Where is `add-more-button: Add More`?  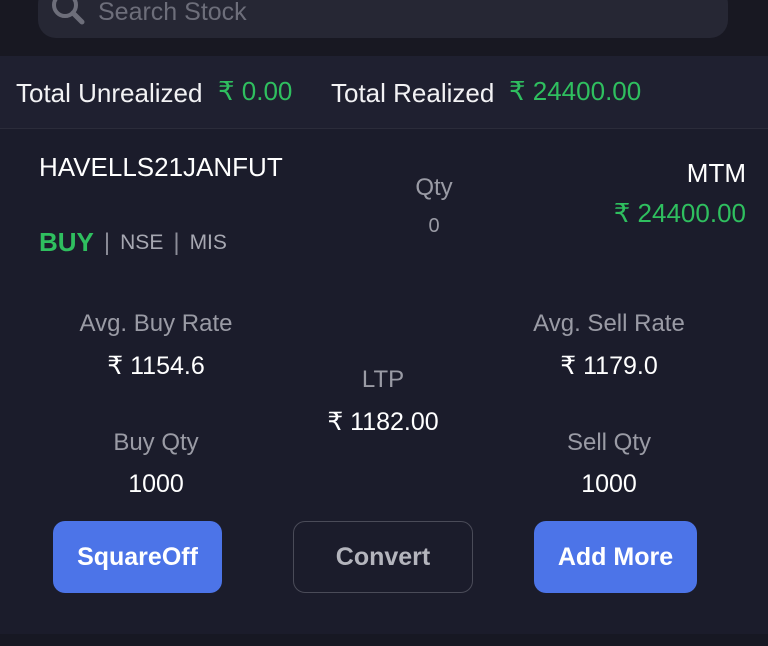
add-more-button: Add More is located at coordinates (615, 557).